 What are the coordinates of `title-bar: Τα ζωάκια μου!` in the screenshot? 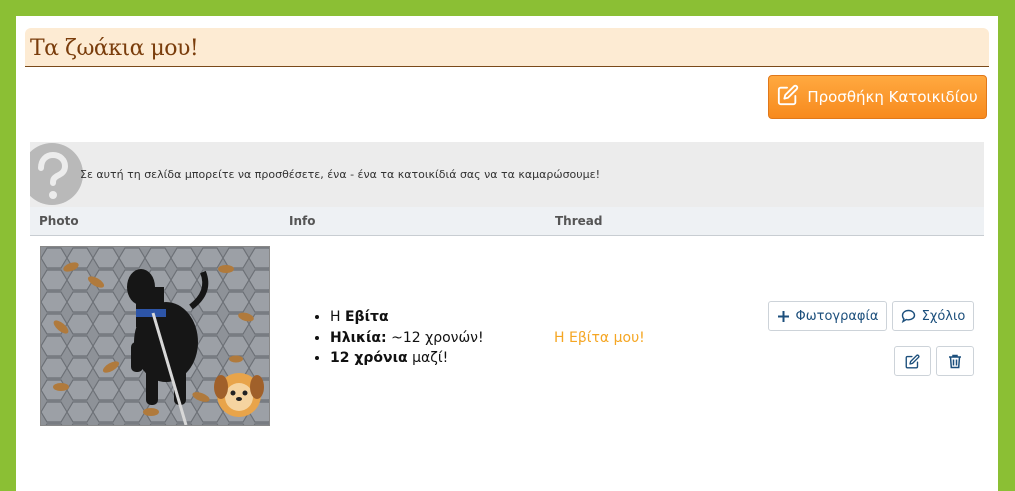 It's located at (507, 47).